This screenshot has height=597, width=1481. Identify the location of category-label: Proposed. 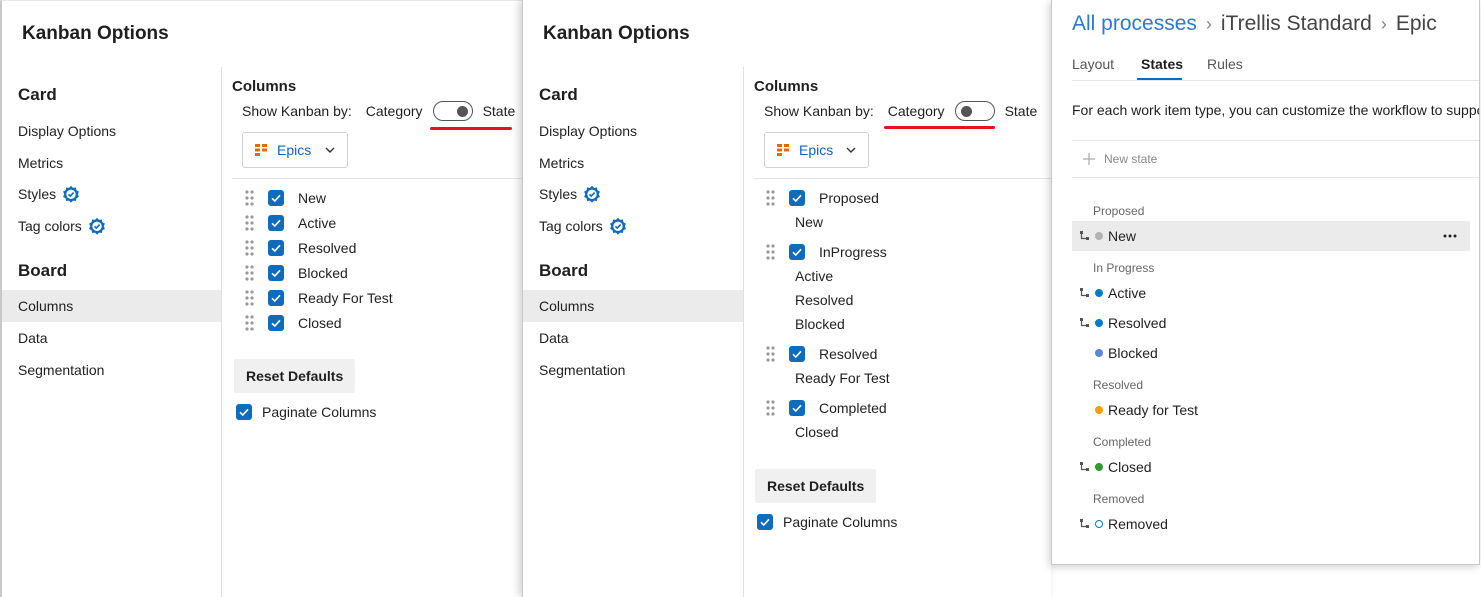
(849, 198).